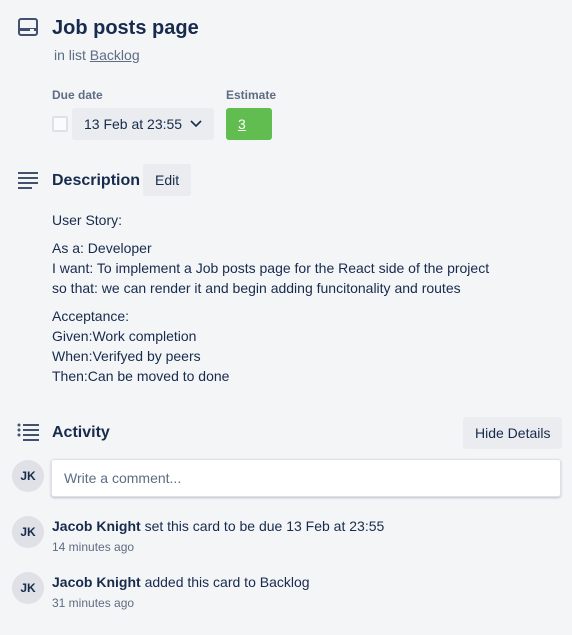  Describe the element at coordinates (115, 55) in the screenshot. I see `list-link: Backlog` at that location.